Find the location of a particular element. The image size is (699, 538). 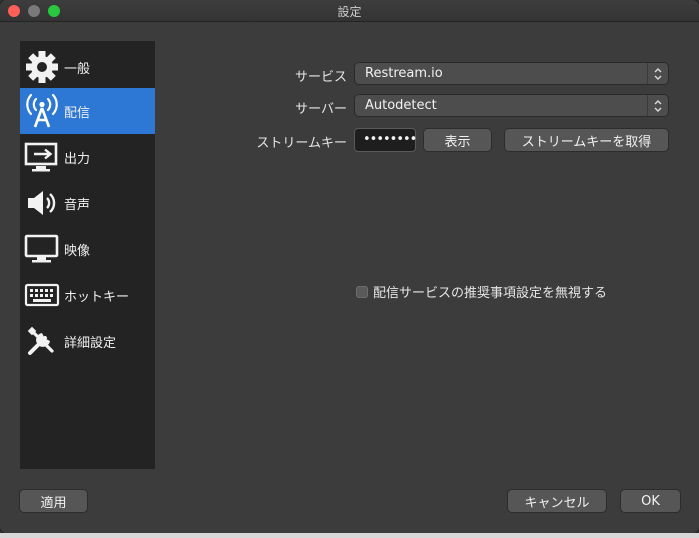

window-title: 設定 is located at coordinates (349, 12).